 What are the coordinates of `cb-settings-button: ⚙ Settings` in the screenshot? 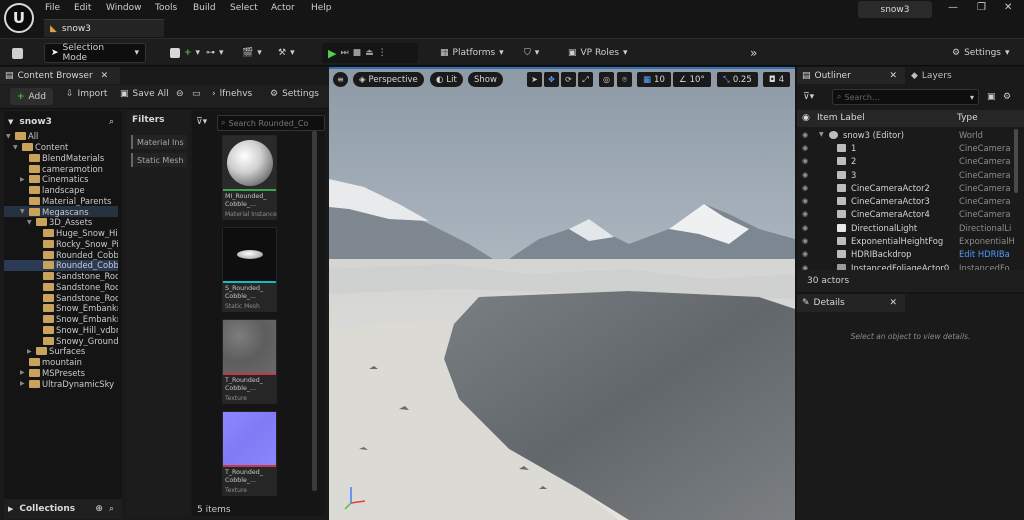 It's located at (294, 94).